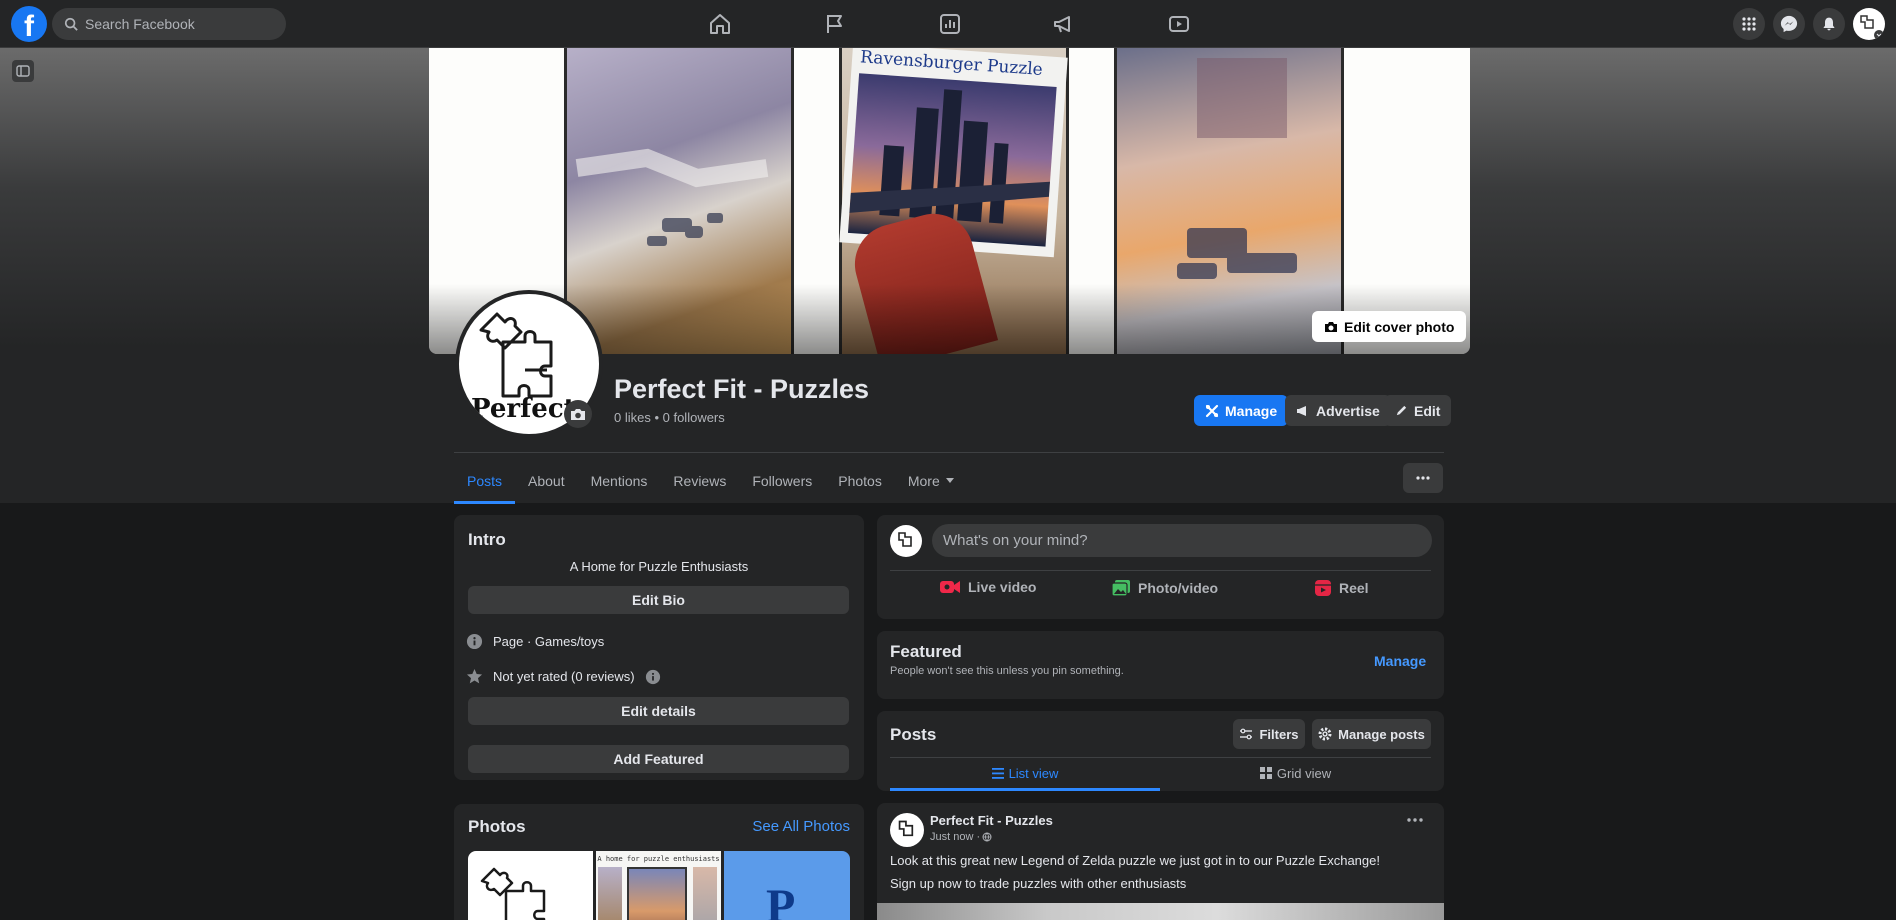 The width and height of the screenshot is (1896, 920). Describe the element at coordinates (949, 452) in the screenshot. I see `header-divider` at that location.